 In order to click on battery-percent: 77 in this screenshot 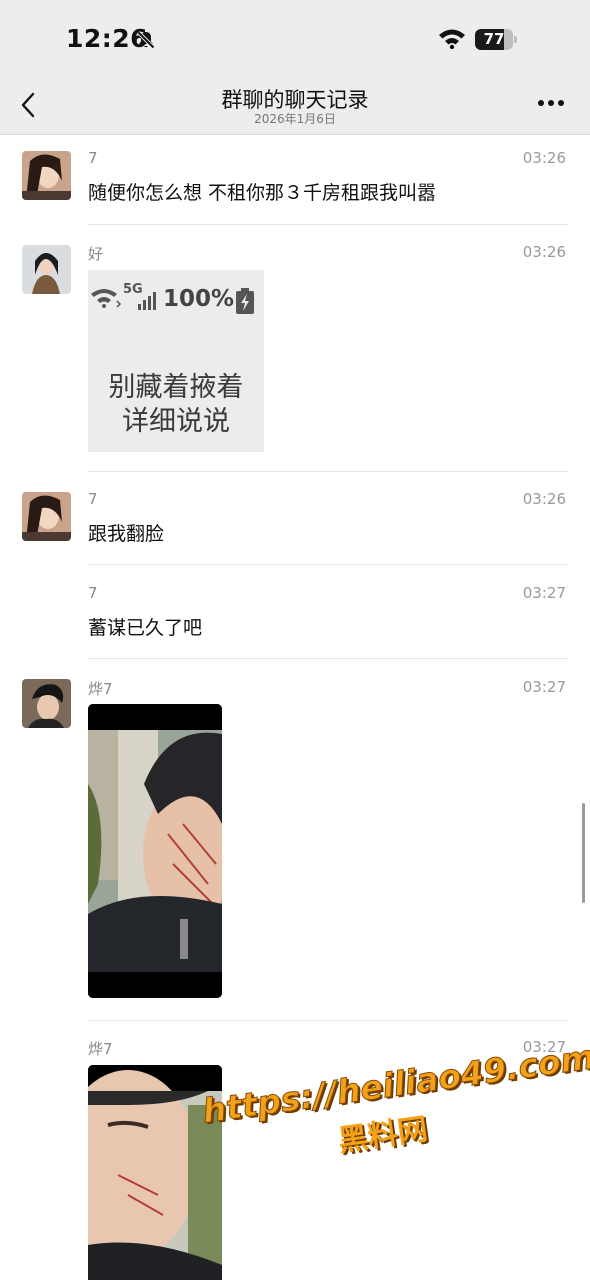, I will do `click(494, 39)`.